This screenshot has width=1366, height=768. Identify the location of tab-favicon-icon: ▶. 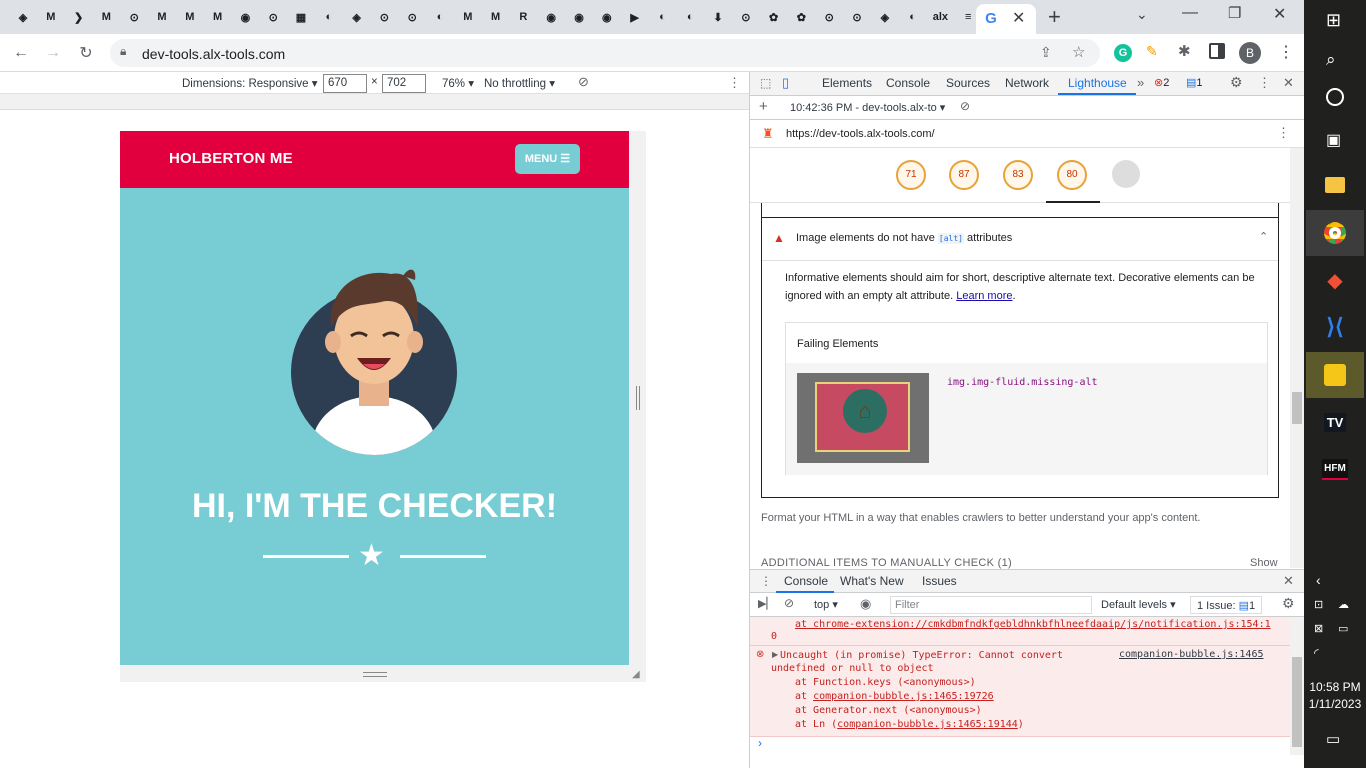
(635, 17).